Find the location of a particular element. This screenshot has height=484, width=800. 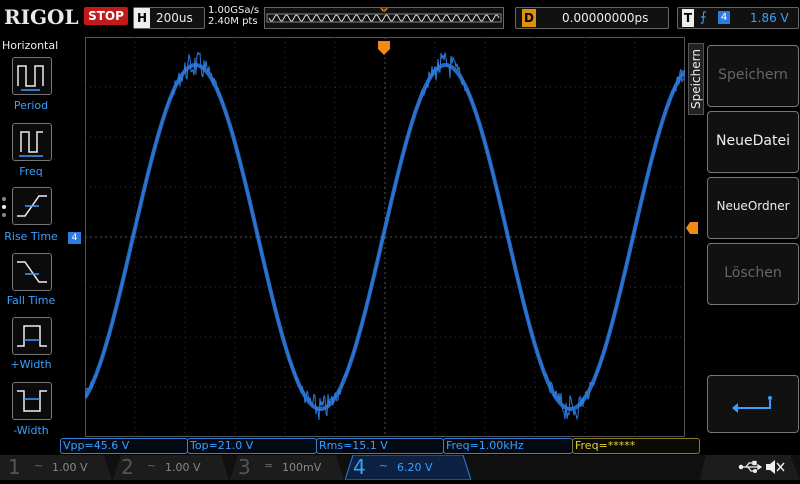

pos-width-label: +Width is located at coordinates (31, 364).